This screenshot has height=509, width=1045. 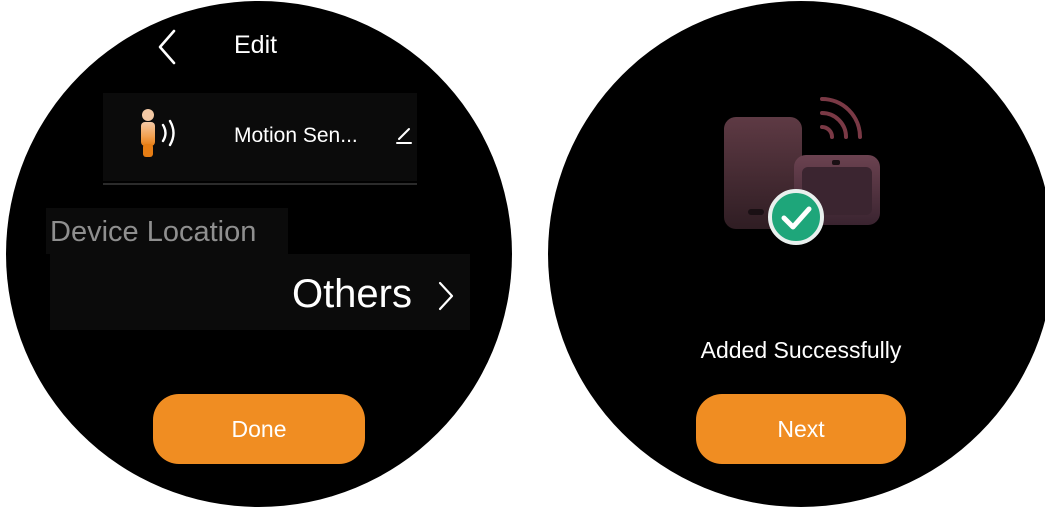 What do you see at coordinates (801, 350) in the screenshot?
I see `success-message: Added Successfully` at bounding box center [801, 350].